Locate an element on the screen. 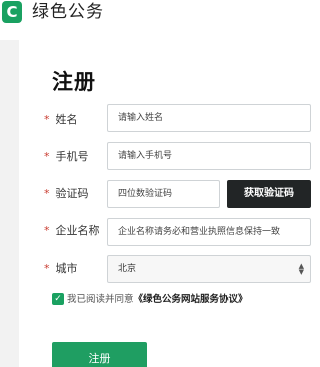 This screenshot has width=320, height=367. code-label: * 验证码 is located at coordinates (66, 193).